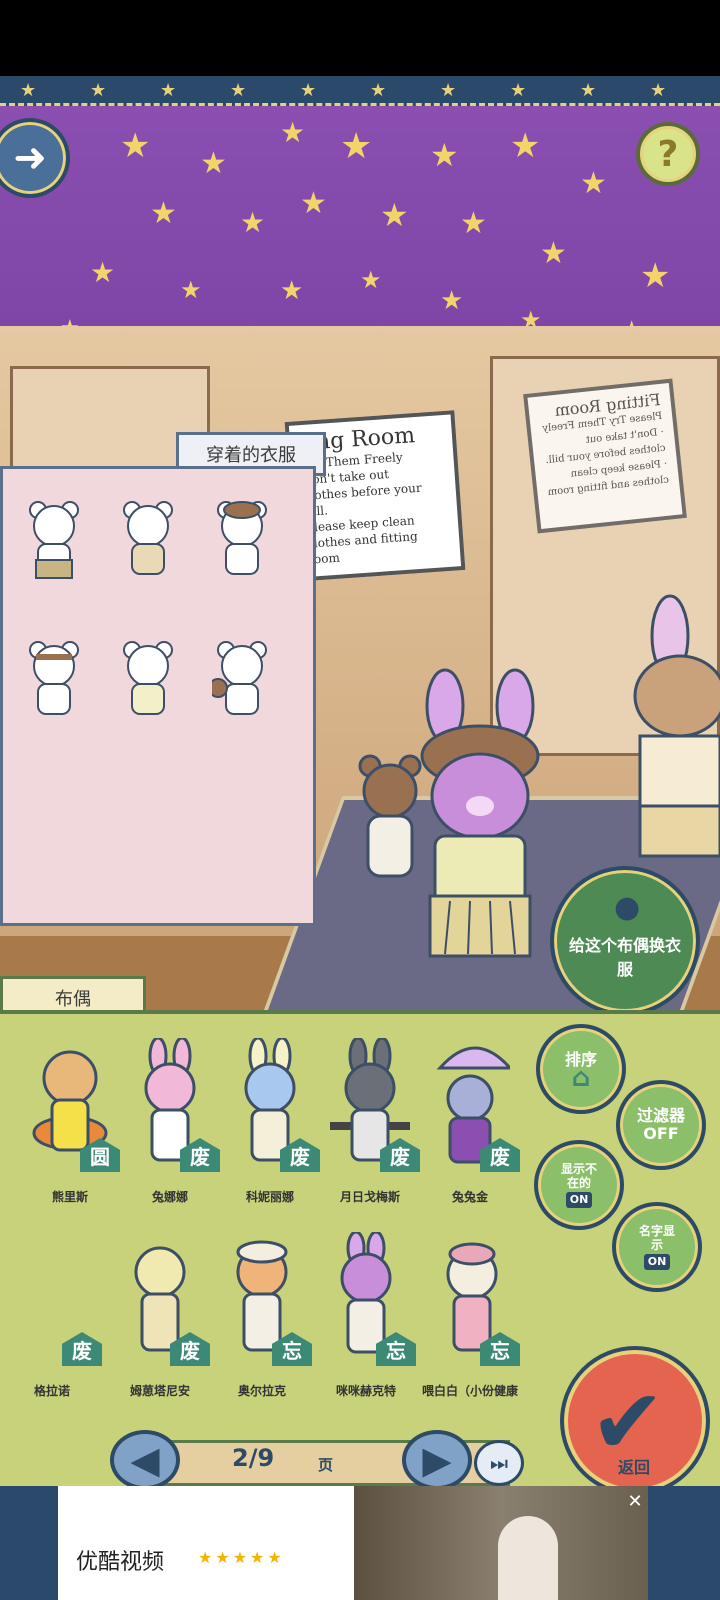 The width and height of the screenshot is (720, 1600). What do you see at coordinates (100, 1157) in the screenshot?
I see `badge-label: 圆` at bounding box center [100, 1157].